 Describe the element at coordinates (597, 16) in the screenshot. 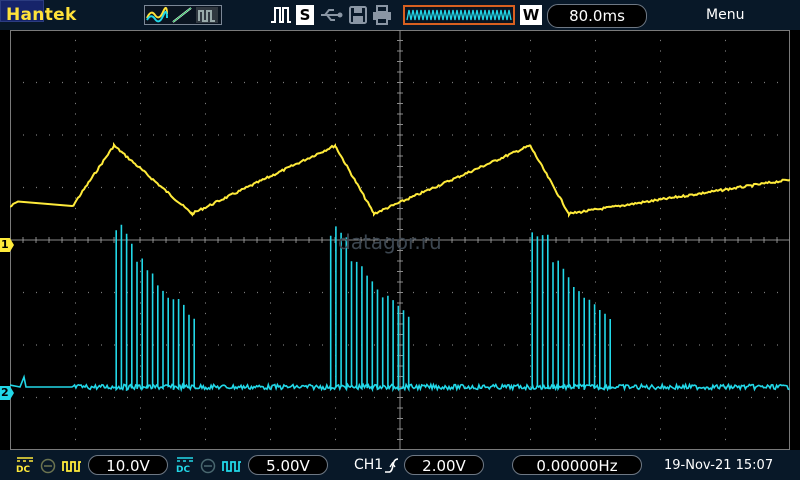

I see `timebase-display: 80.0ms` at that location.